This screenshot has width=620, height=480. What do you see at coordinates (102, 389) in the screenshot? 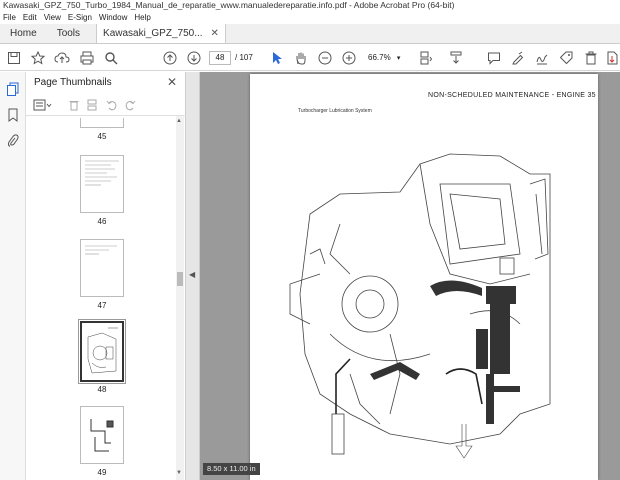
I see `thumbnail-label: 48` at bounding box center [102, 389].